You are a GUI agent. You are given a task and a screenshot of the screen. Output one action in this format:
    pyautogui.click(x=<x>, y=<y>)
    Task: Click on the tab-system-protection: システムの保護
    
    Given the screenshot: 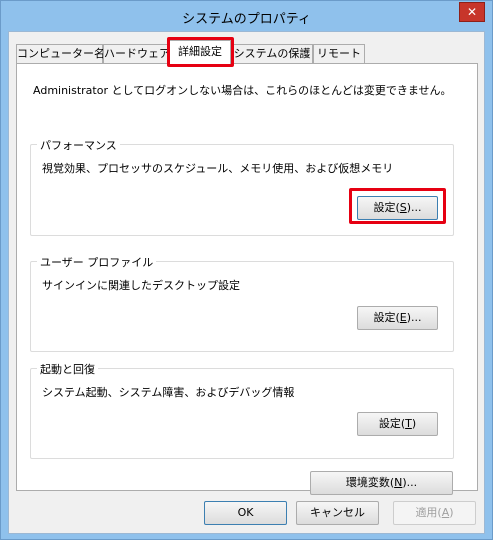 What is the action you would take?
    pyautogui.click(x=272, y=54)
    